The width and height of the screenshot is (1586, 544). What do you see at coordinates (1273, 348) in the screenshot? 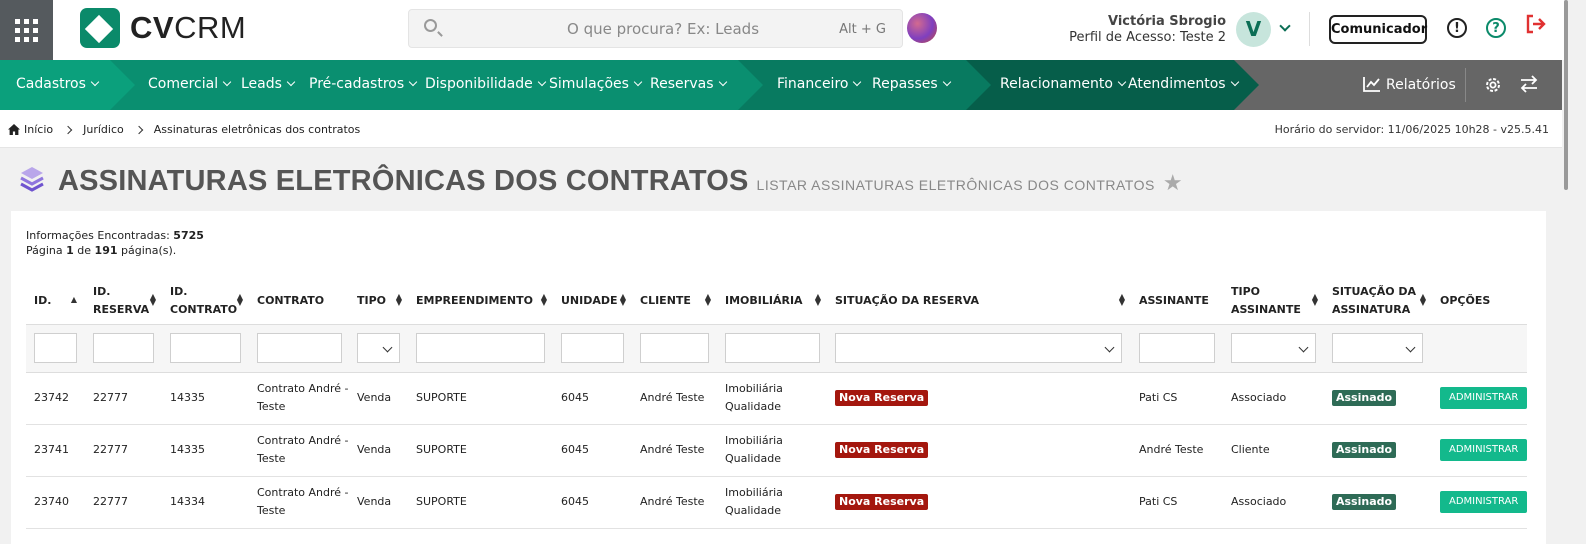
I see `filter-tipo-assinante-select` at bounding box center [1273, 348].